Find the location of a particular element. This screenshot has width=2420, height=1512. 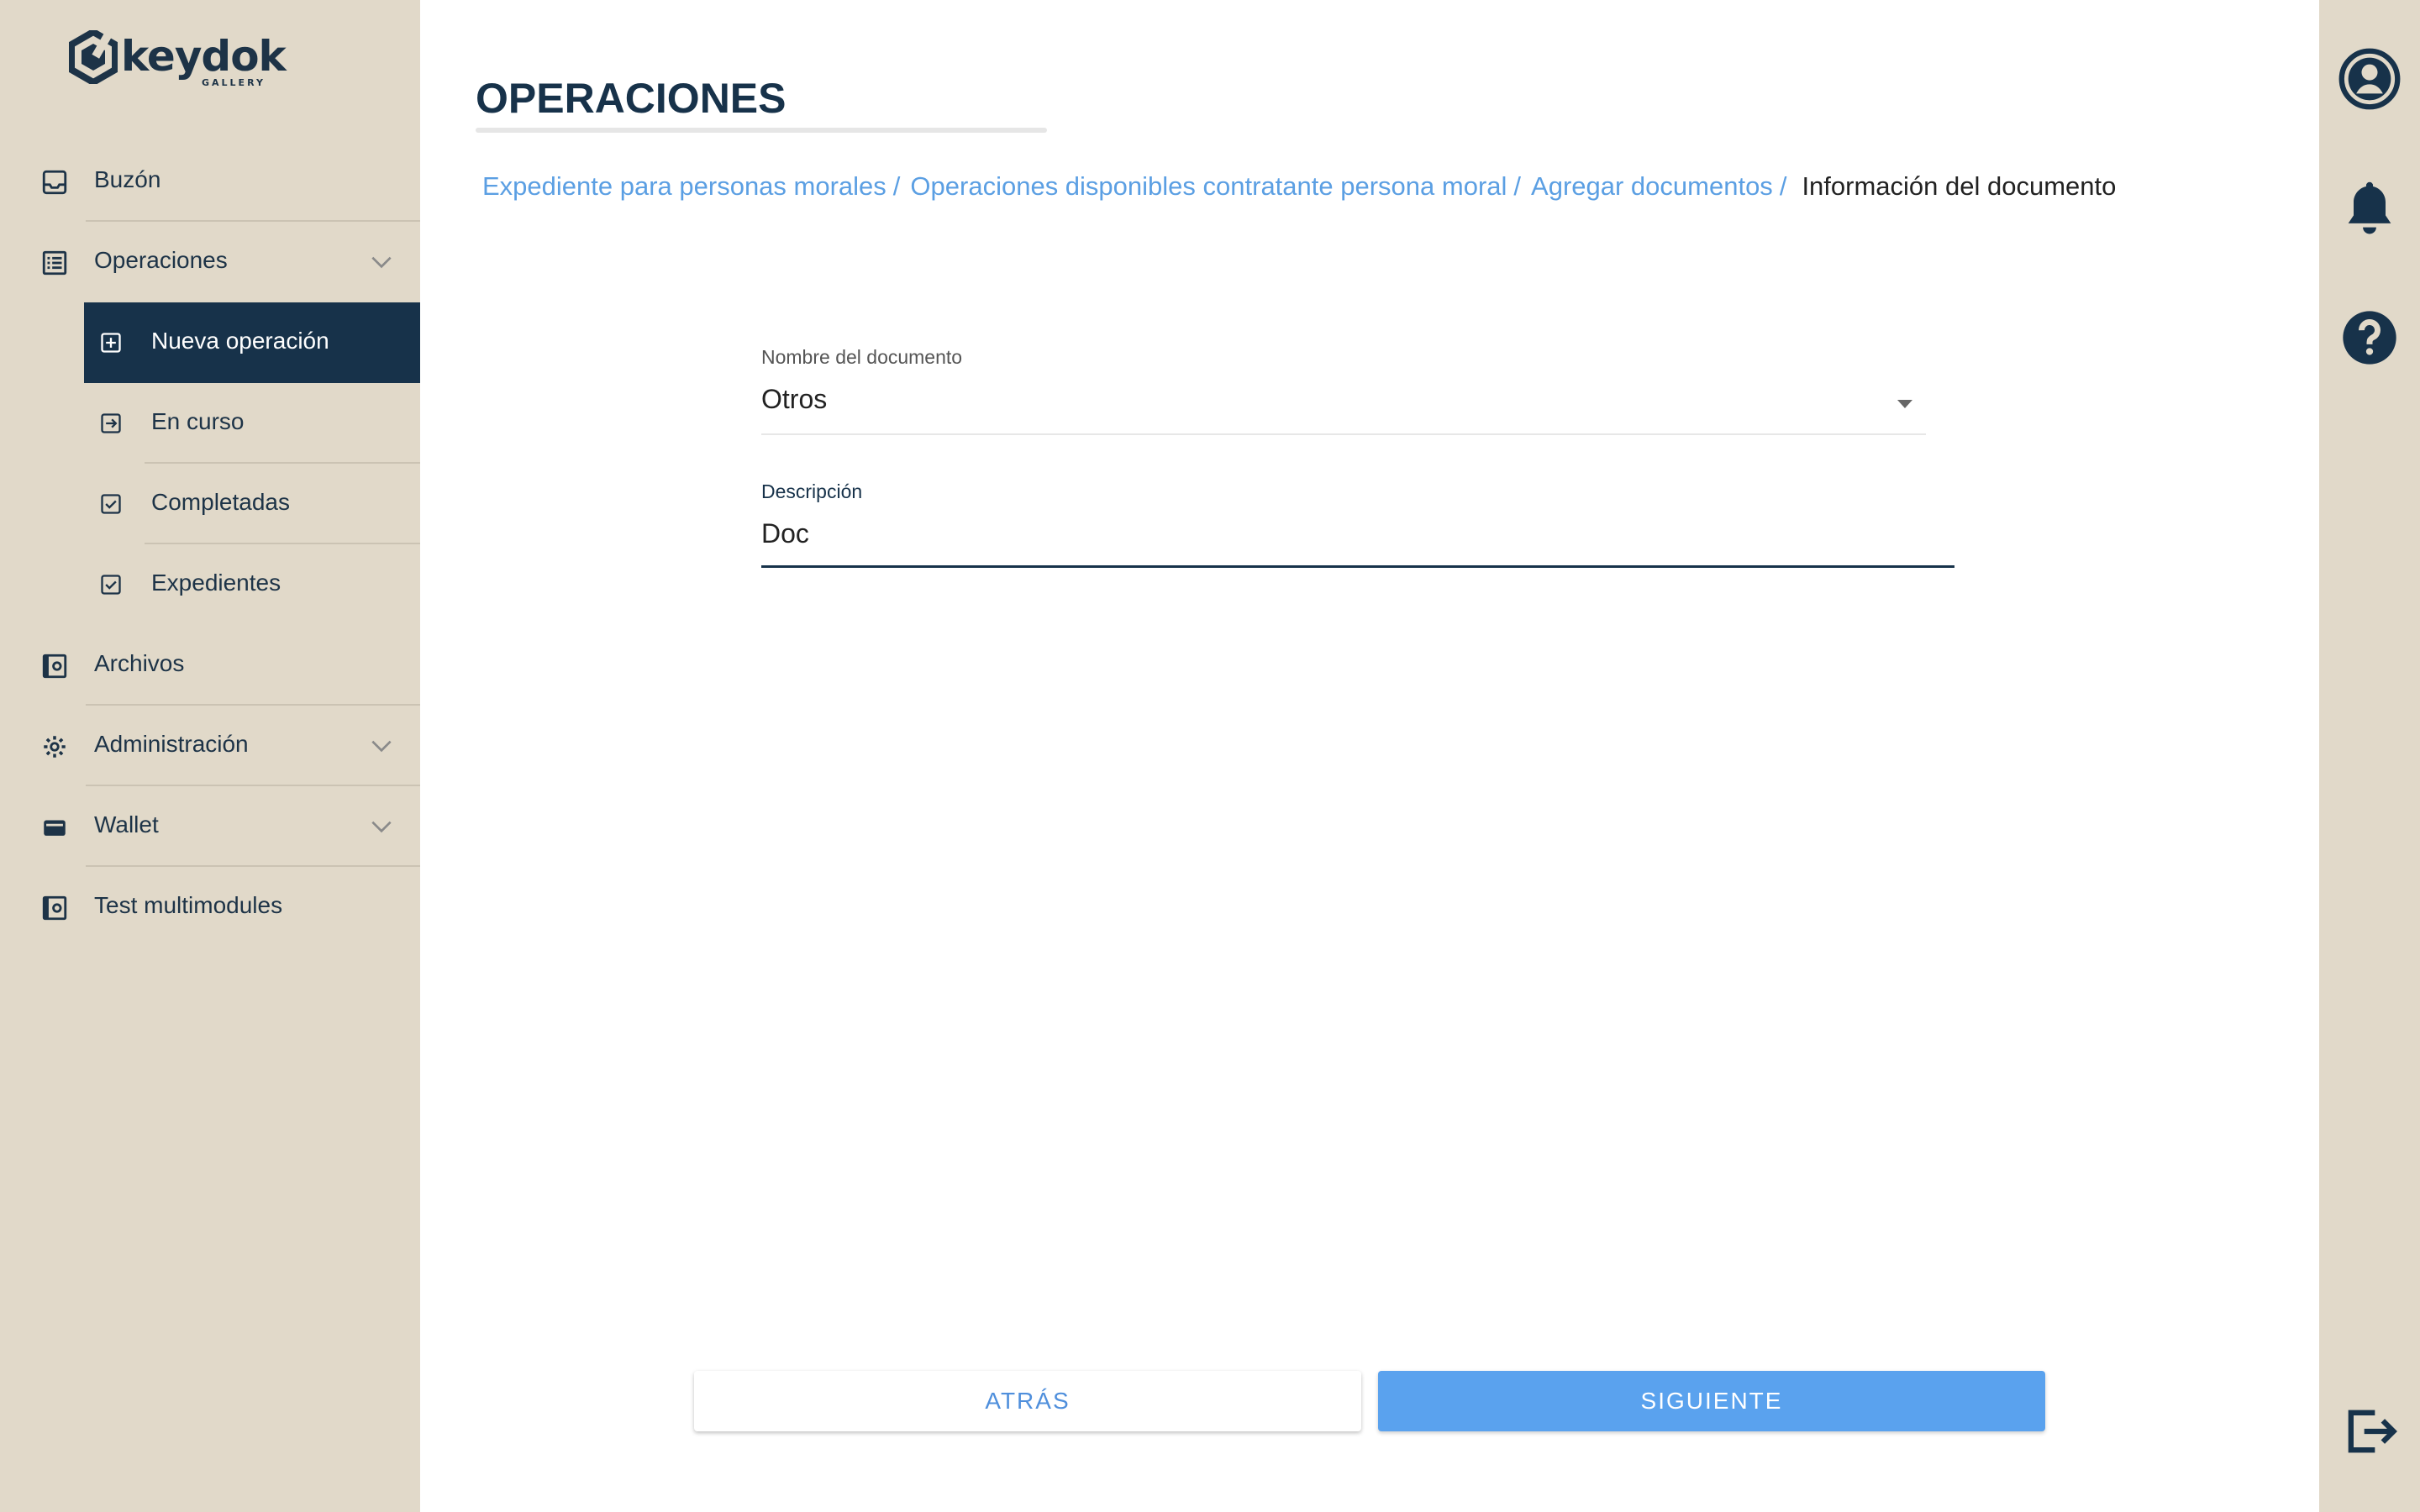

keydok-logo: keydok GALLERY is located at coordinates (178, 62).